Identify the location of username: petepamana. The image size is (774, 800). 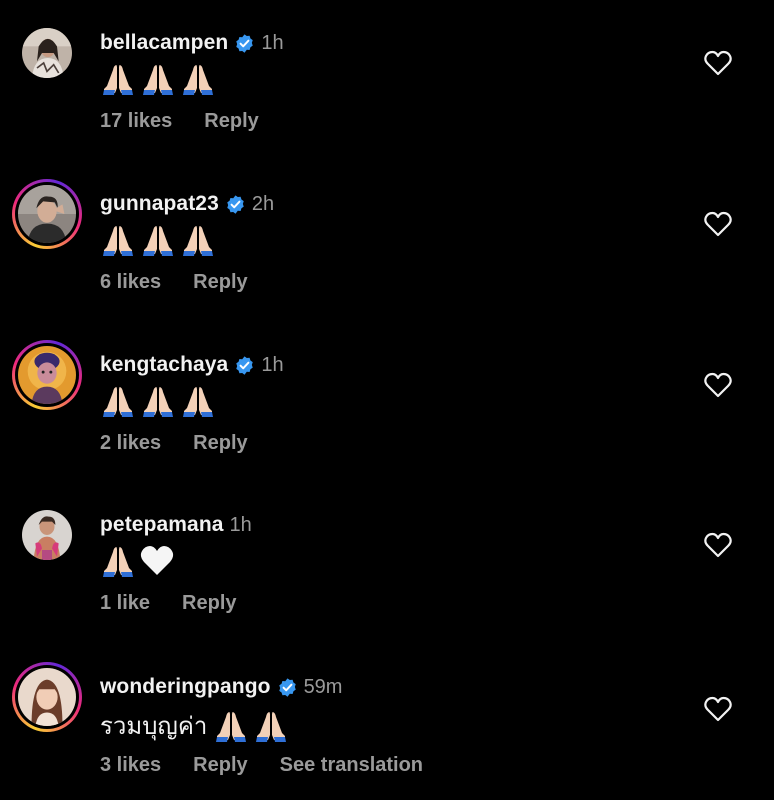
(162, 525).